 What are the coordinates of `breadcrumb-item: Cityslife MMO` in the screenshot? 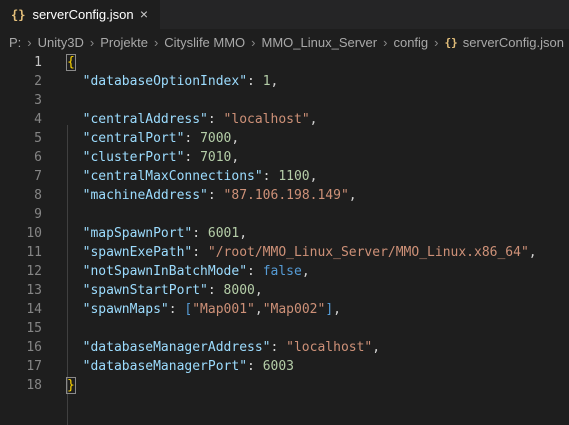 It's located at (204, 42).